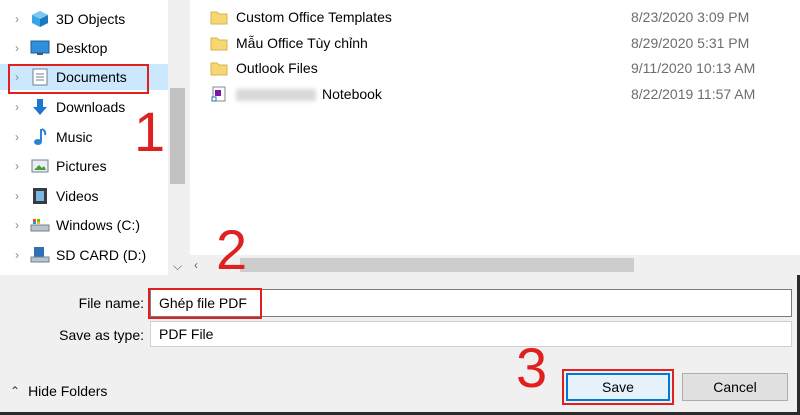 The height and width of the screenshot is (415, 800). I want to click on music-icon, so click(40, 137).